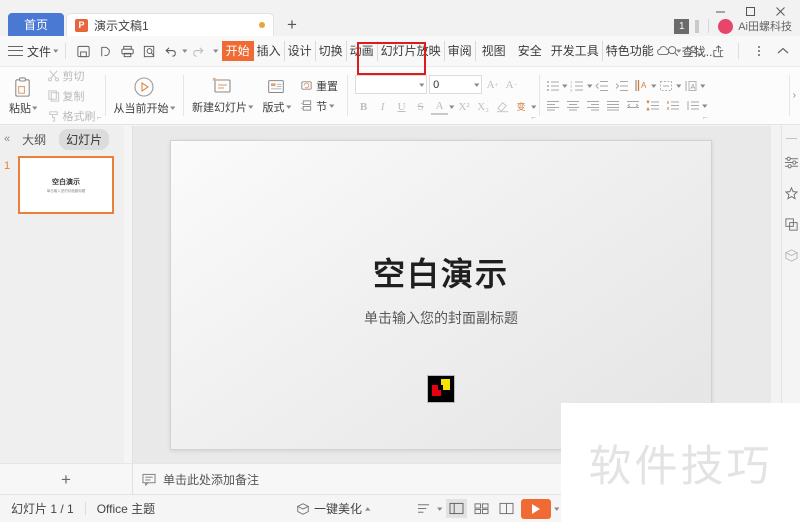 The width and height of the screenshot is (800, 522). What do you see at coordinates (589, 86) in the screenshot?
I see `numbering-dropdown-icon: ▾` at bounding box center [589, 86].